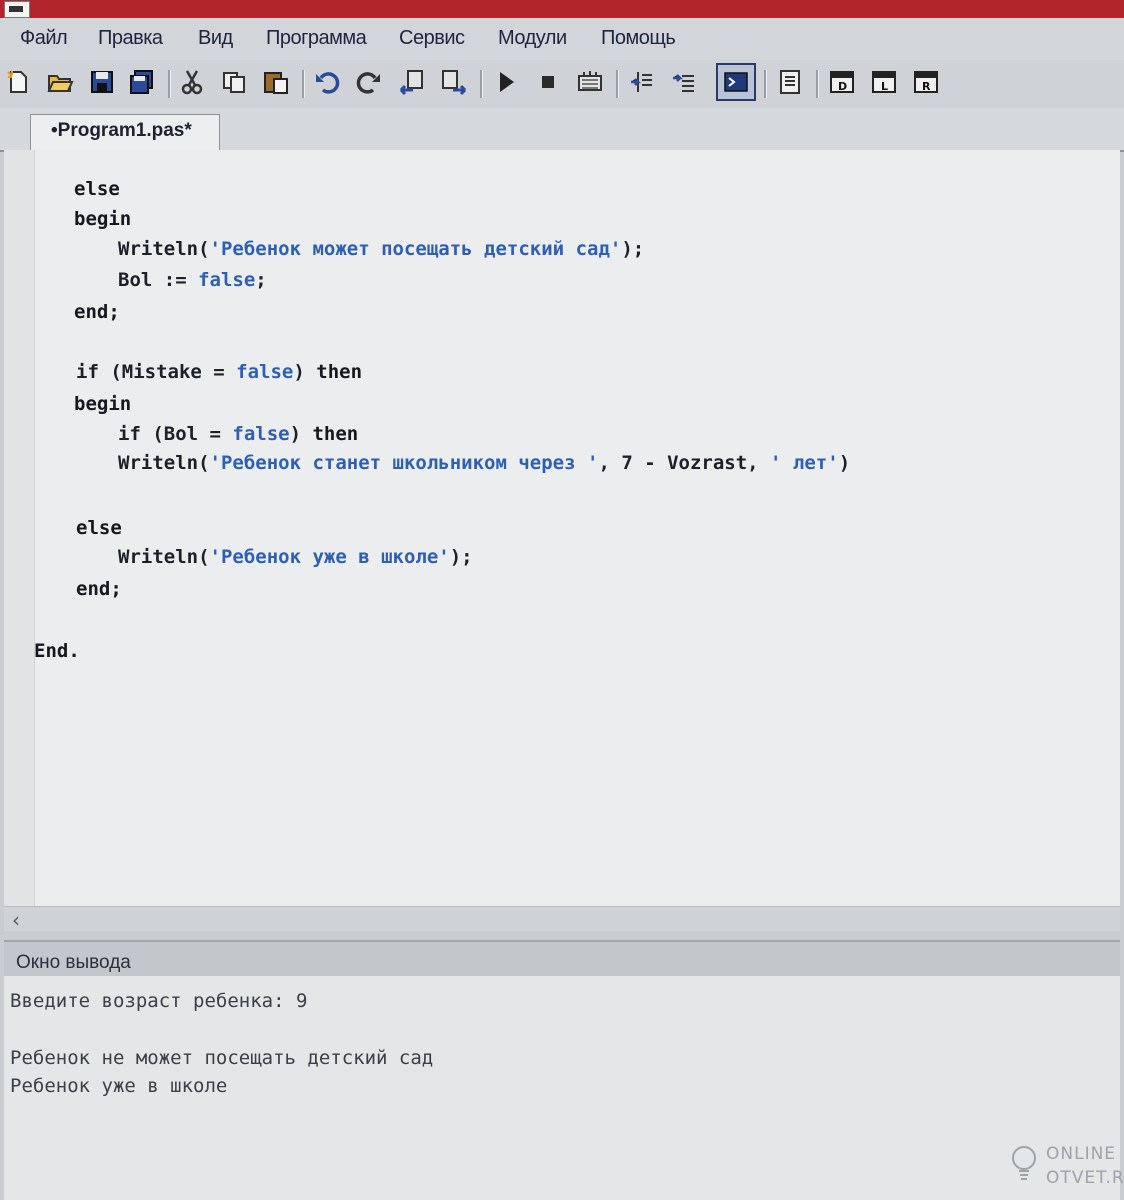  I want to click on toolbar: D L R, so click(562, 84).